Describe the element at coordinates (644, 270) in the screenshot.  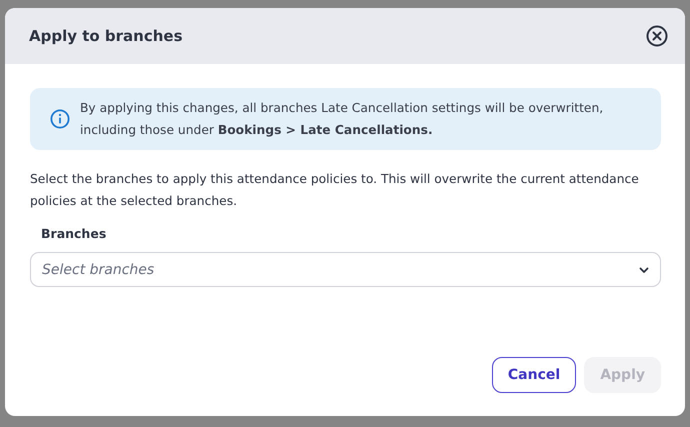
I see `chevron-down-icon` at that location.